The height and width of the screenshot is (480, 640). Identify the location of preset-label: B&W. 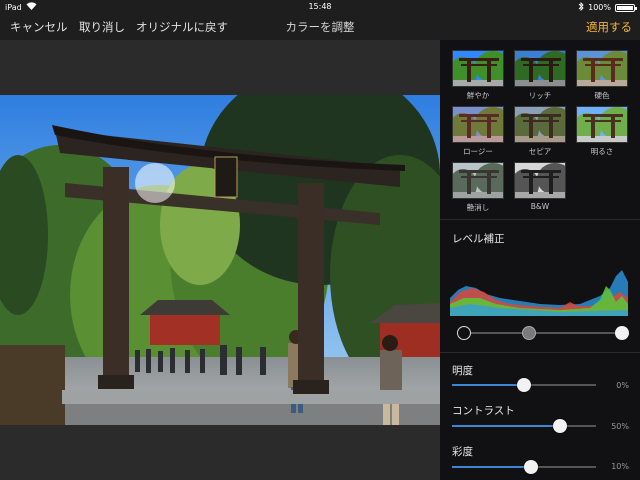
(540, 206).